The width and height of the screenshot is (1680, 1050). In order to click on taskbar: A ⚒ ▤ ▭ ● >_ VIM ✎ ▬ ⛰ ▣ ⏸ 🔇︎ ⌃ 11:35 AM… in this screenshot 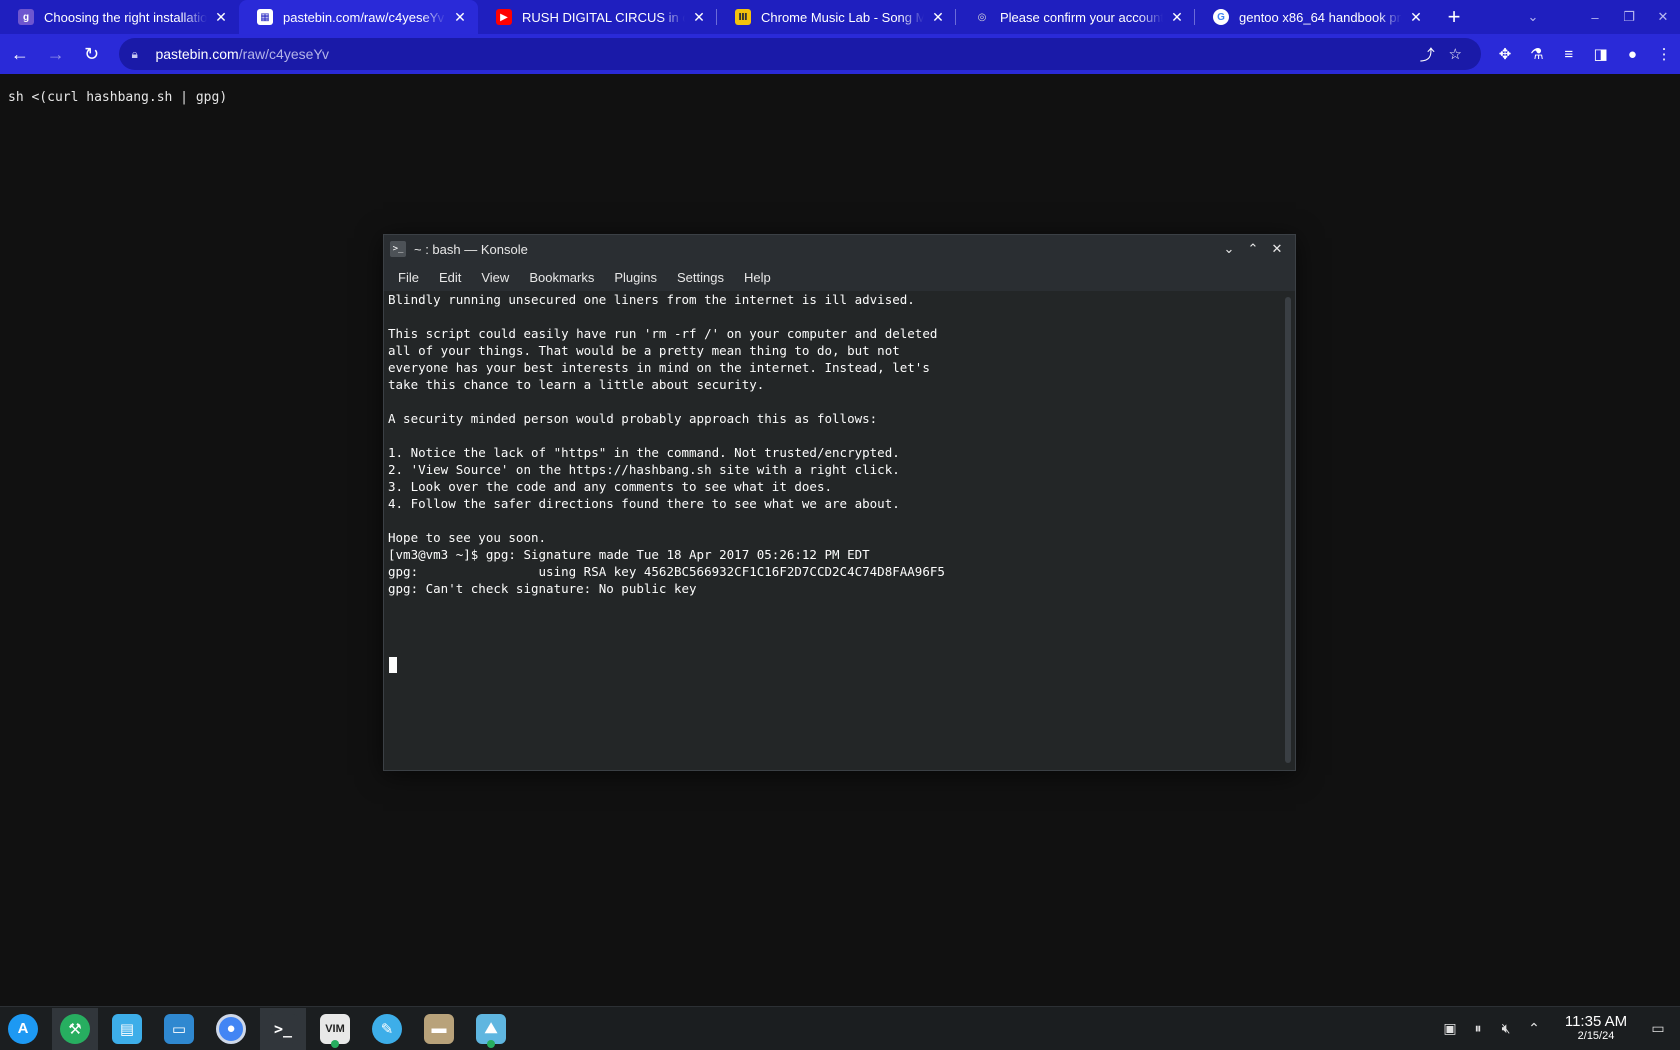, I will do `click(840, 1028)`.